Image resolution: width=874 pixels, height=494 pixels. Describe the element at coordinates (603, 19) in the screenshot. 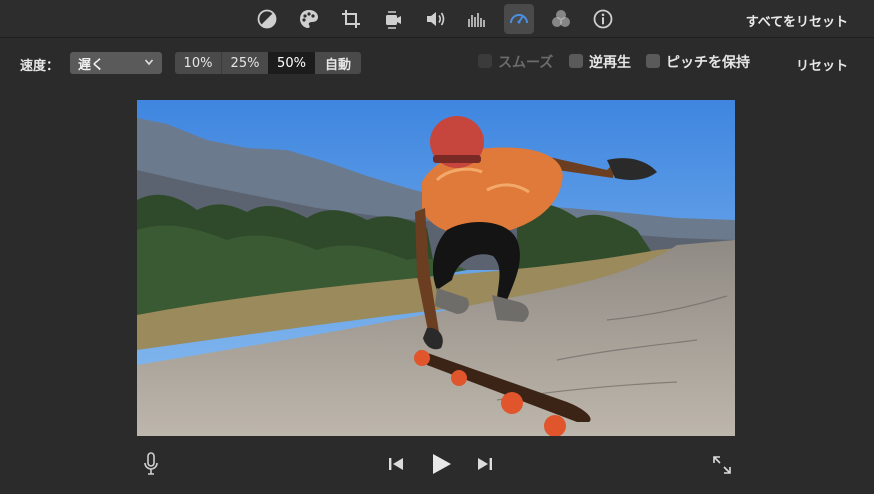

I see `info-icon` at that location.